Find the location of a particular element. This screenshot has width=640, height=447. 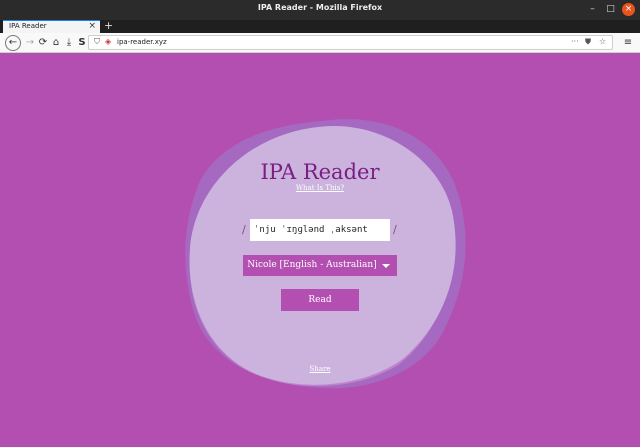

maximize-icon: □ is located at coordinates (610, 9).